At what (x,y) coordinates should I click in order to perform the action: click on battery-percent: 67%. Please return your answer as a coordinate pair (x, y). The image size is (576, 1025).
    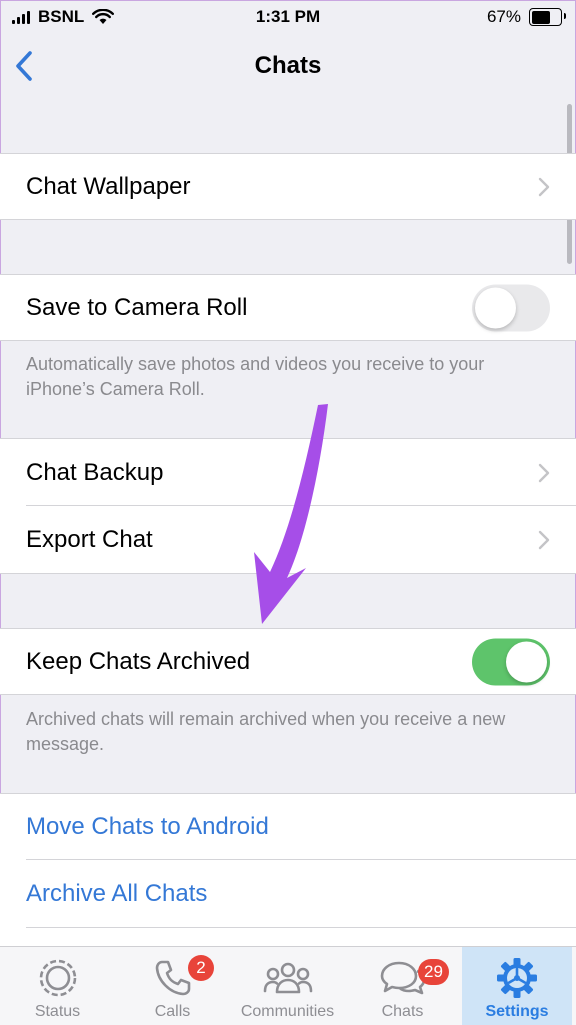
    Looking at the image, I should click on (503, 16).